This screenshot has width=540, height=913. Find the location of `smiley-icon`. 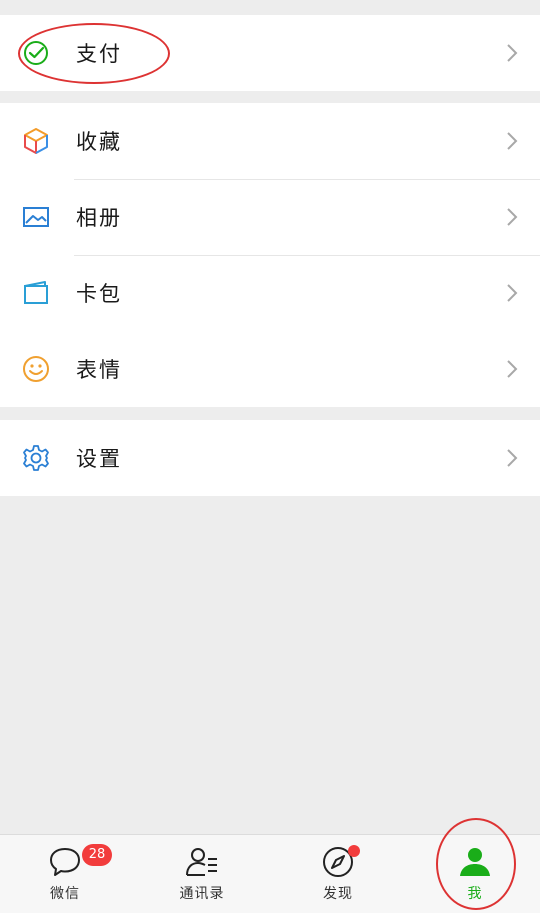

smiley-icon is located at coordinates (36, 369).